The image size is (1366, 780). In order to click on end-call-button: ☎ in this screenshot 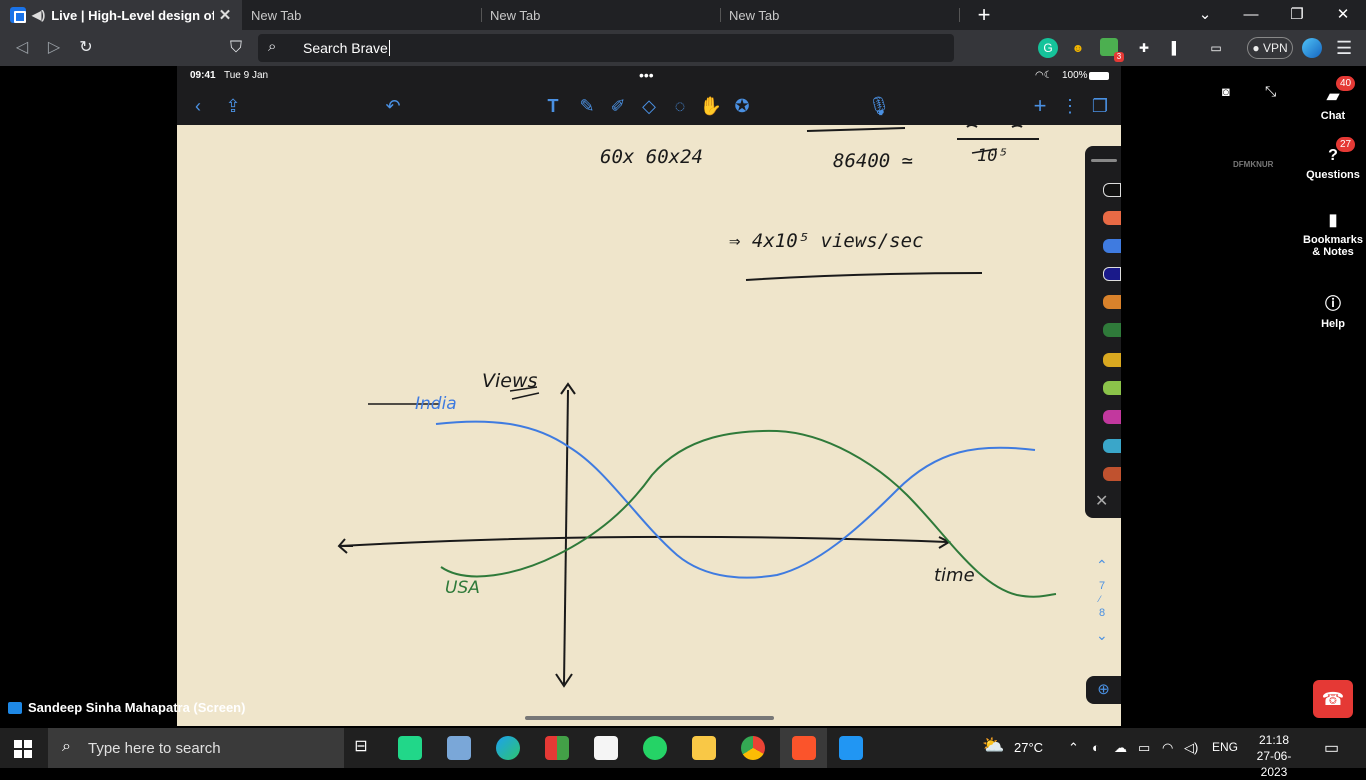, I will do `click(1333, 699)`.